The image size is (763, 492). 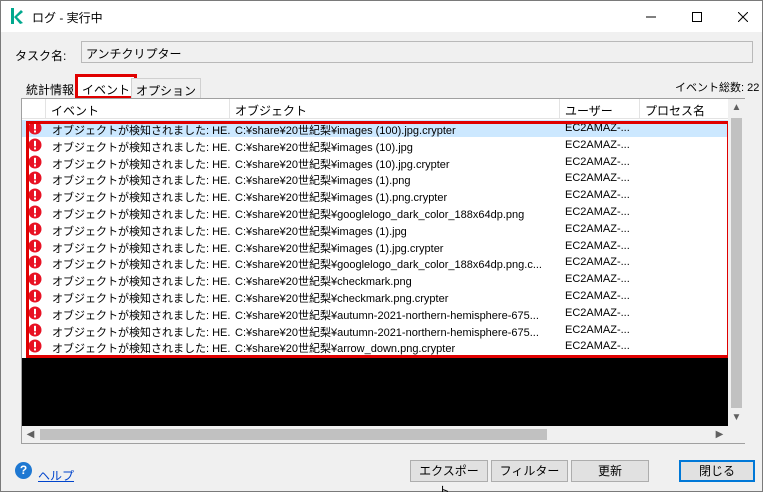 What do you see at coordinates (17, 16) in the screenshot?
I see `app-logo-icon` at bounding box center [17, 16].